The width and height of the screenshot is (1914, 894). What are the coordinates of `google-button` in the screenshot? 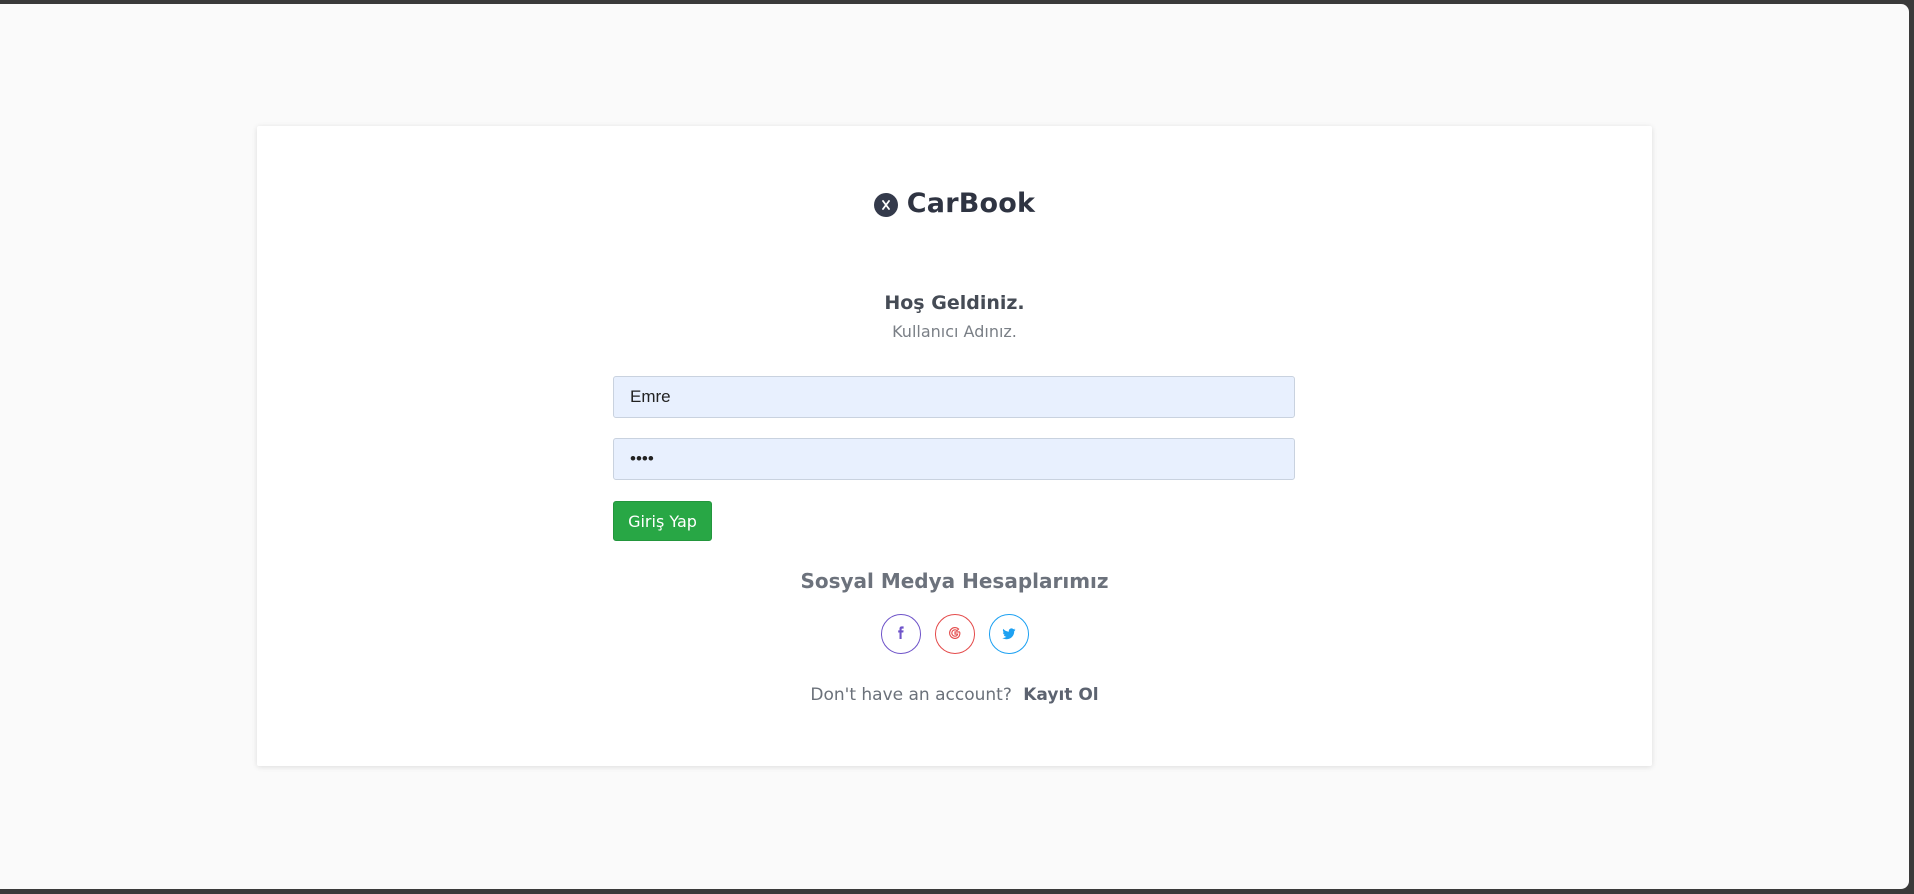 It's located at (954, 634).